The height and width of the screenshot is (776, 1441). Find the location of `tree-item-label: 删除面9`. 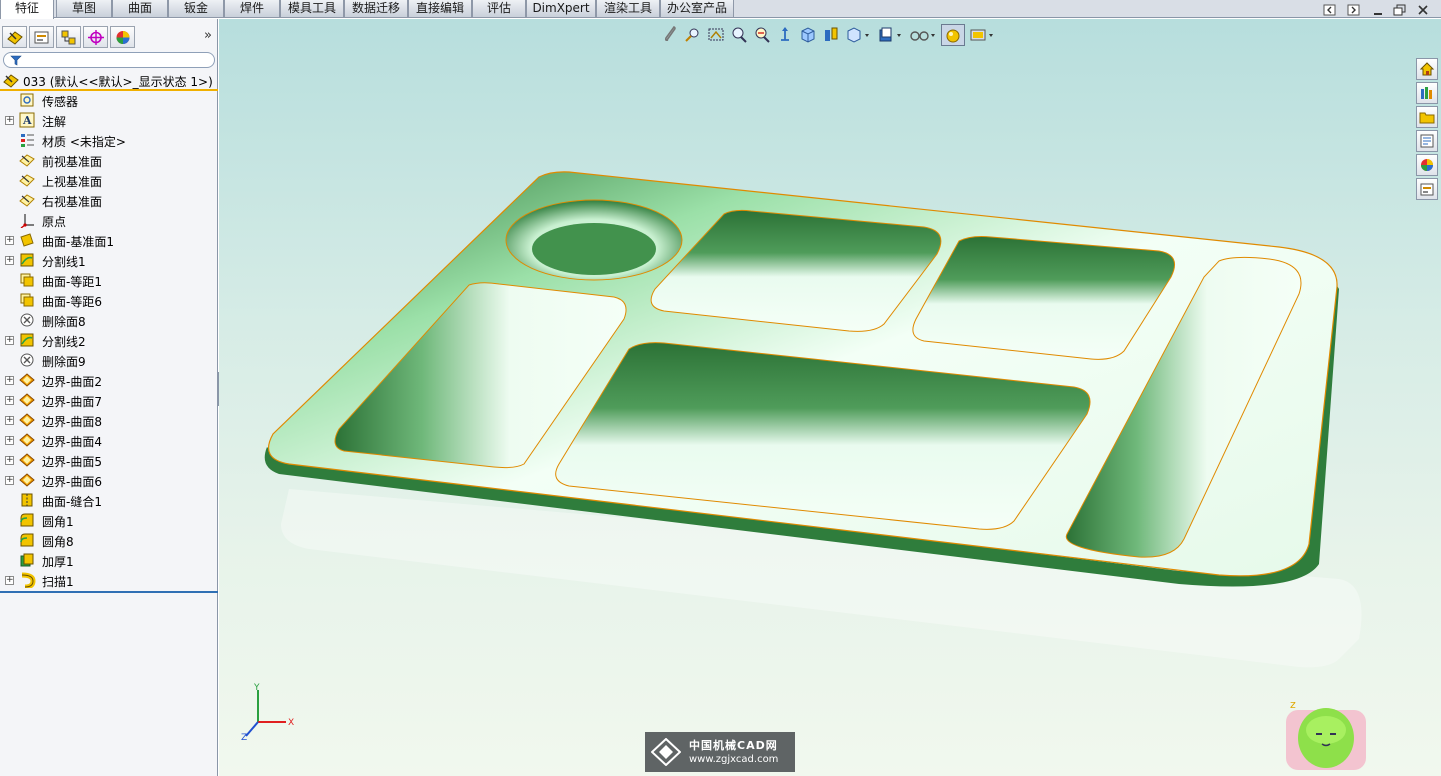

tree-item-label: 删除面9 is located at coordinates (64, 362).